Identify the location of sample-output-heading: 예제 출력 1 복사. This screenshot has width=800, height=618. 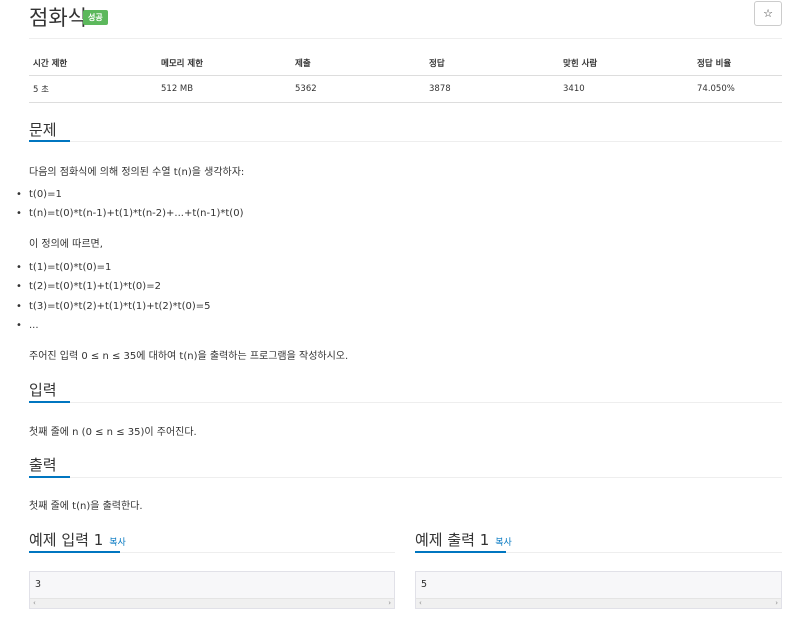
(463, 539).